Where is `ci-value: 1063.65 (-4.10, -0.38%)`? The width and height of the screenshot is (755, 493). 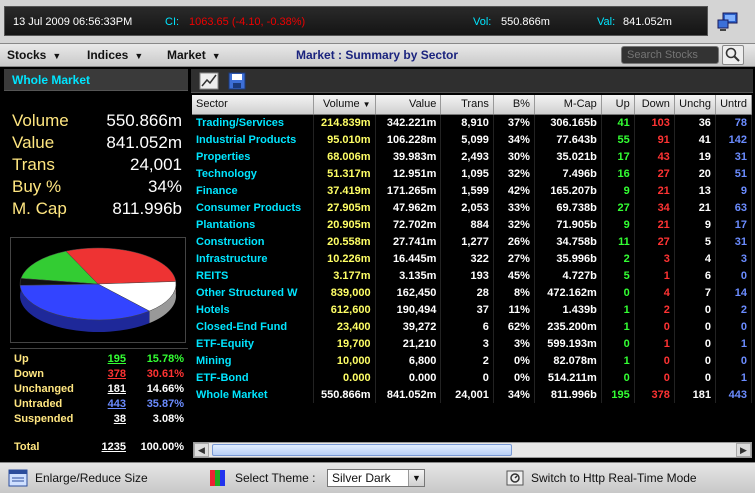 ci-value: 1063.65 (-4.10, -0.38%) is located at coordinates (247, 22).